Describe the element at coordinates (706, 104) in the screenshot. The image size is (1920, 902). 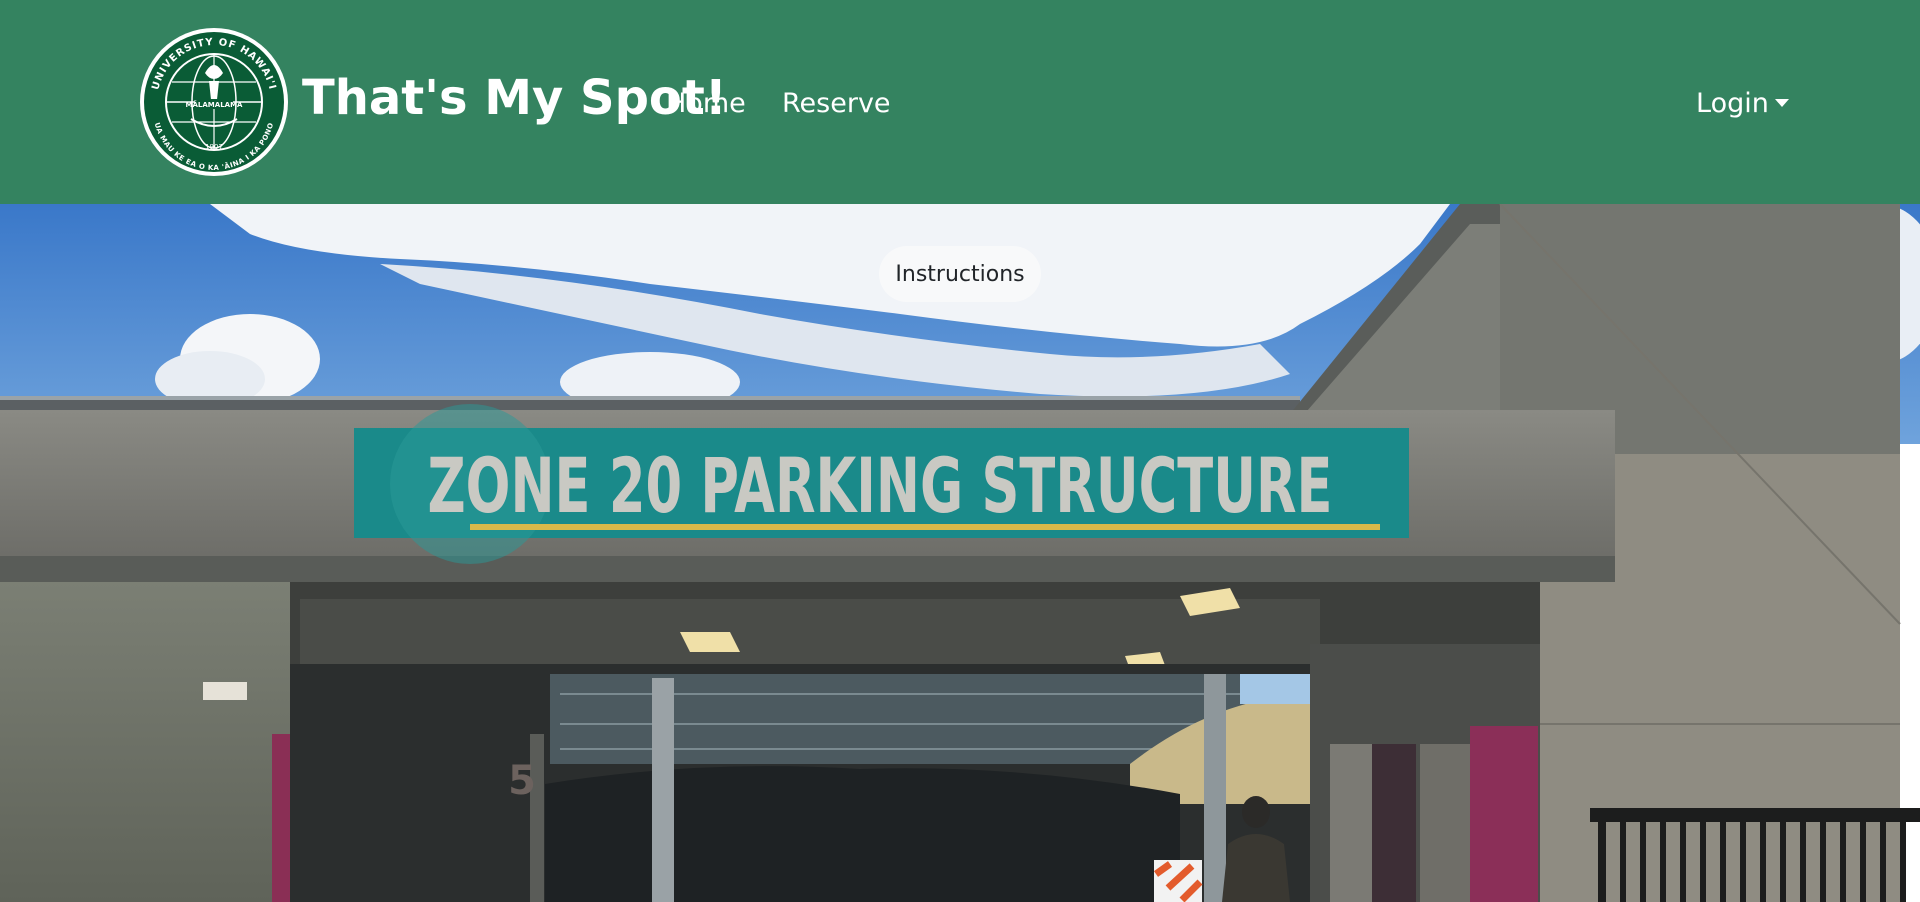
I see `nav-link-home: Home` at that location.